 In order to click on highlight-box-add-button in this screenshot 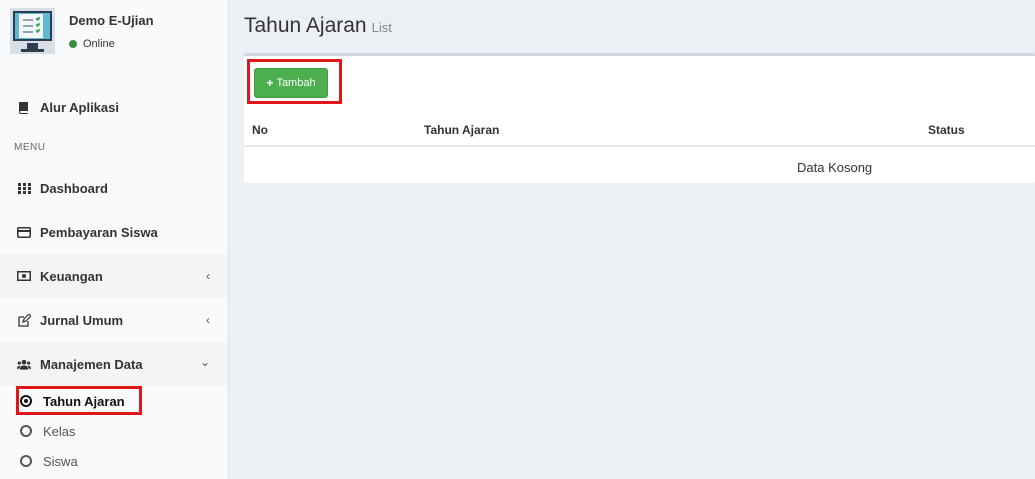, I will do `click(294, 81)`.